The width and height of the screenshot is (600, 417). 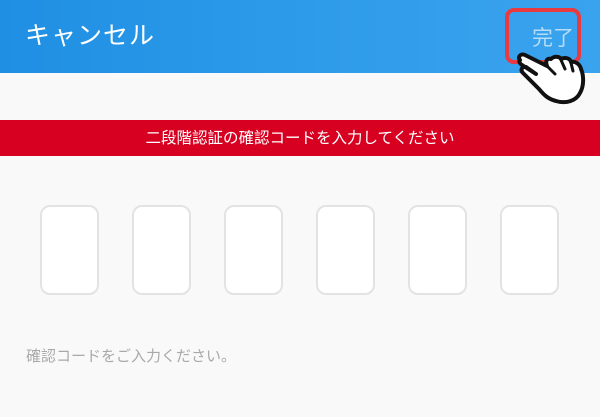 I want to click on pointing-hand-icon, so click(x=551, y=78).